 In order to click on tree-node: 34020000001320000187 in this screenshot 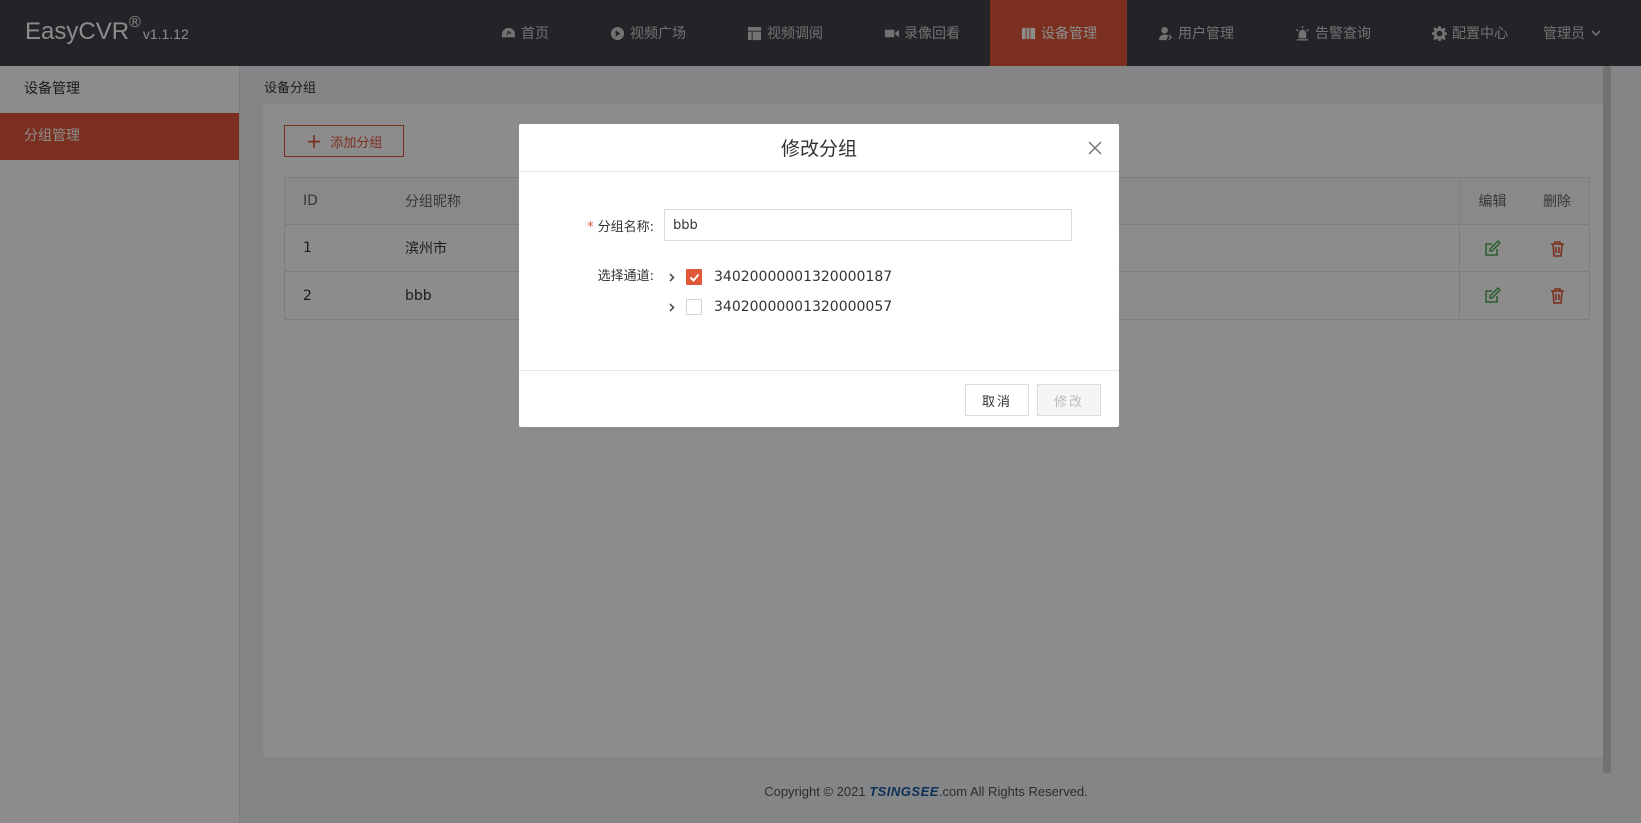, I will do `click(778, 277)`.